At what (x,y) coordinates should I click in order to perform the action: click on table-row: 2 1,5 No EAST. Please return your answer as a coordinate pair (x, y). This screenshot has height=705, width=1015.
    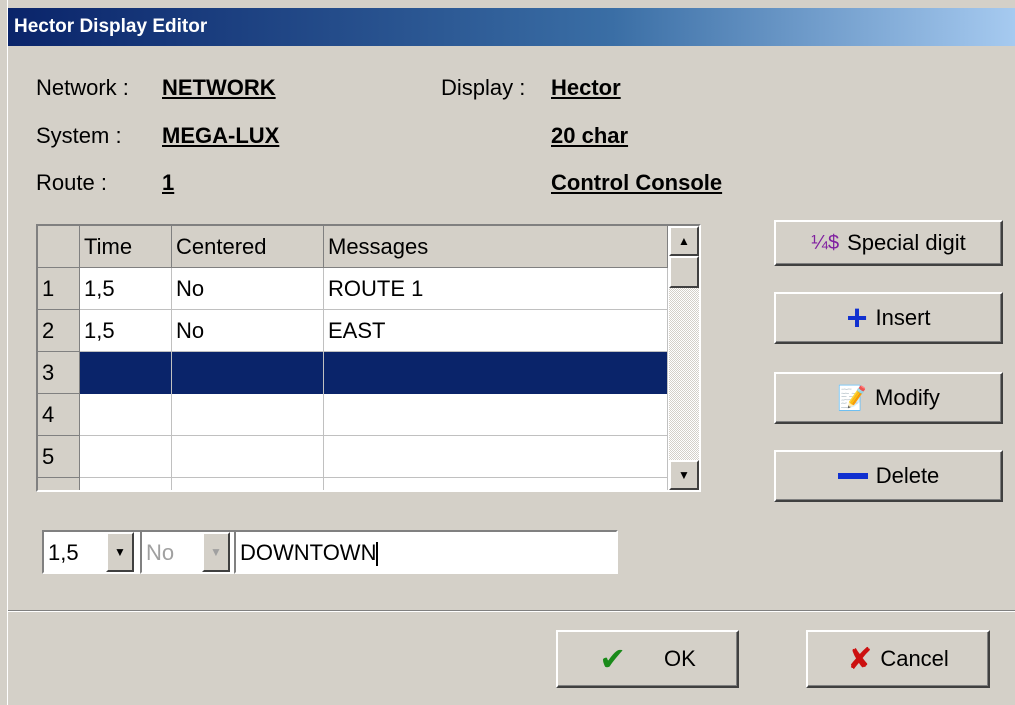
    Looking at the image, I should click on (353, 331).